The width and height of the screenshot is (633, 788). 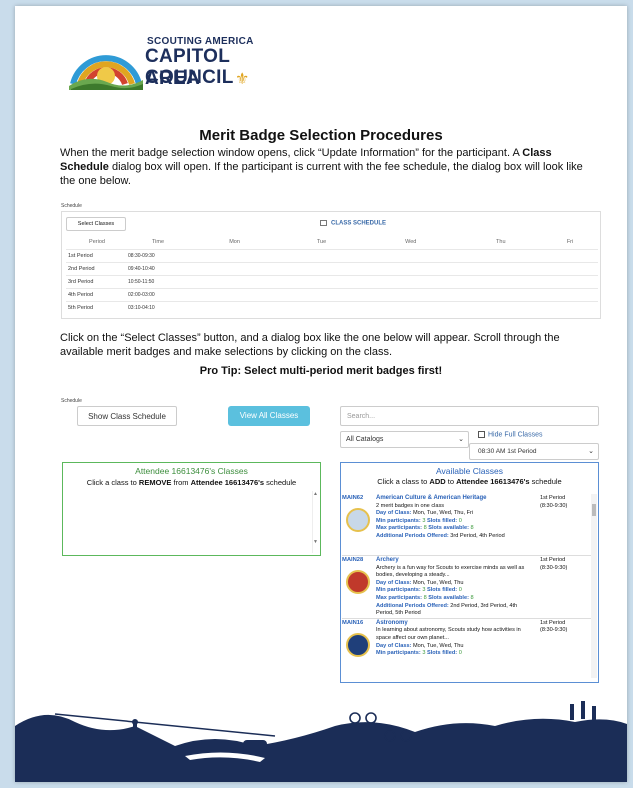 What do you see at coordinates (97, 294) in the screenshot?
I see `period-cell: 4th Period` at bounding box center [97, 294].